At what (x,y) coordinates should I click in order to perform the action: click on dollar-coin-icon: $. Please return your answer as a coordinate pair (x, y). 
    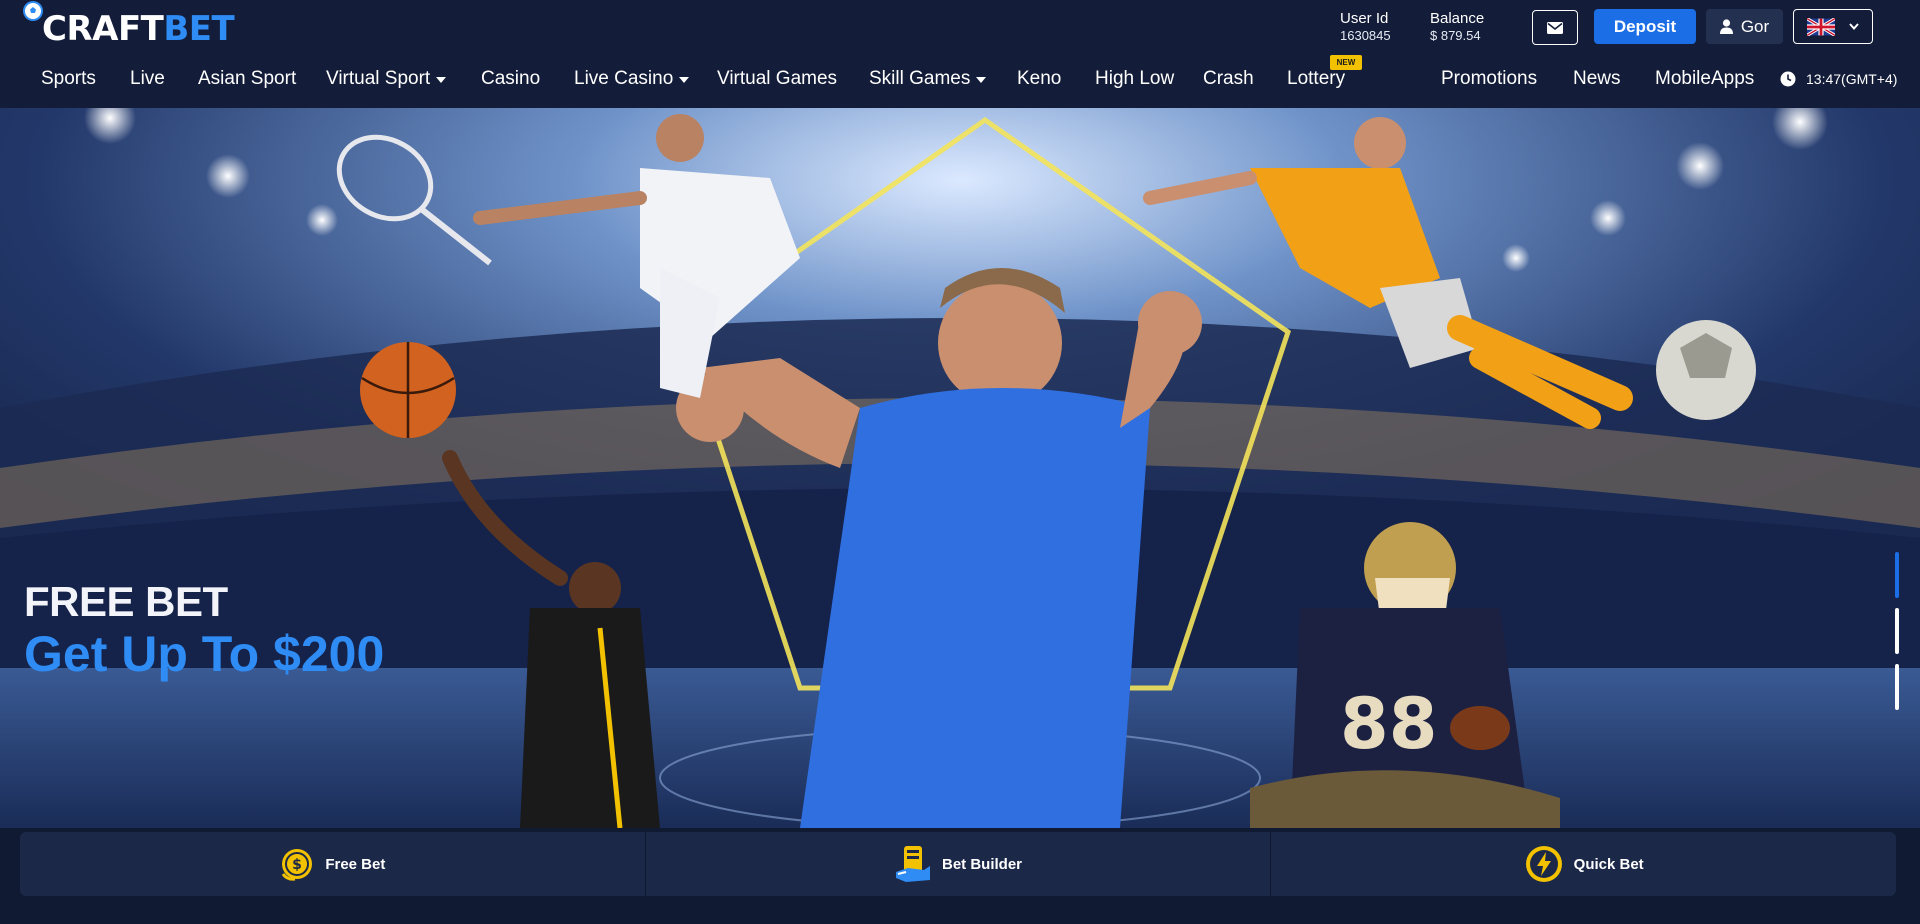
    Looking at the image, I should click on (297, 865).